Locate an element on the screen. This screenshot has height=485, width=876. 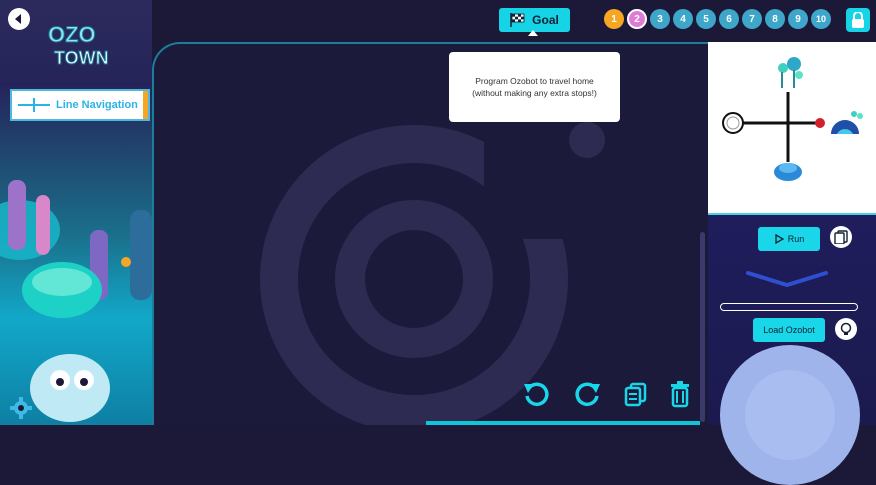
redo-button is located at coordinates (588, 394).